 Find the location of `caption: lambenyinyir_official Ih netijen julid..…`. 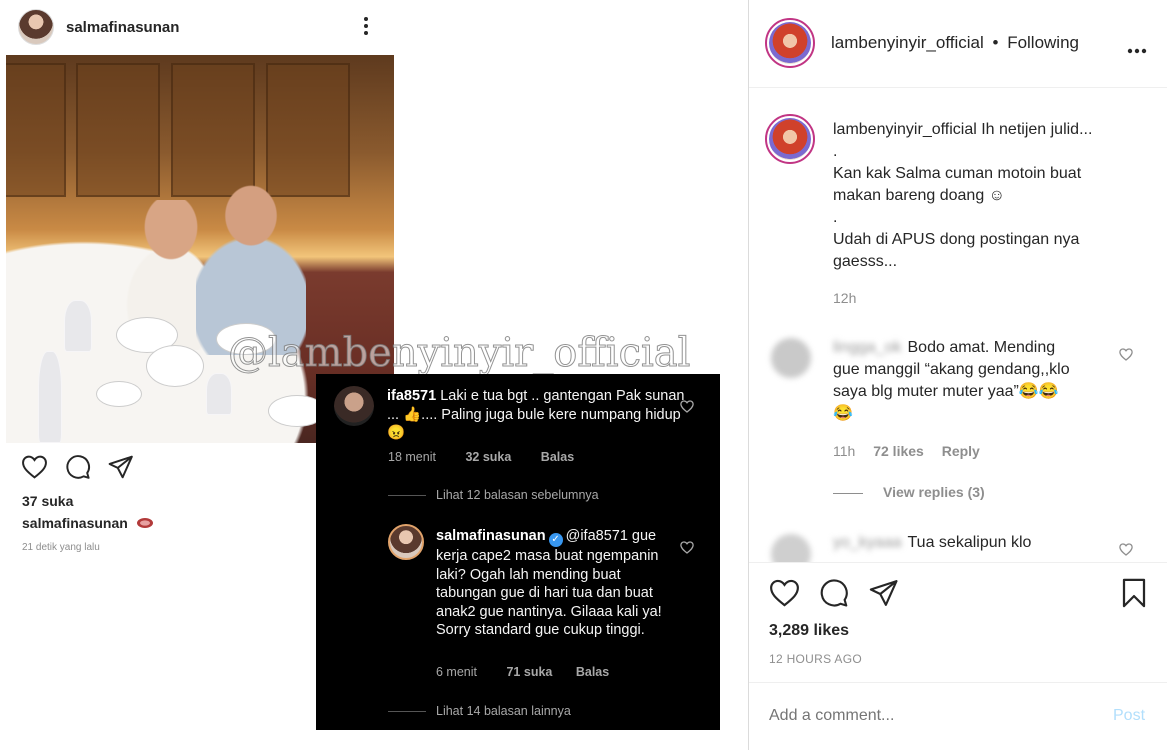

caption: lambenyinyir_official Ih netijen julid..… is located at coordinates (988, 196).